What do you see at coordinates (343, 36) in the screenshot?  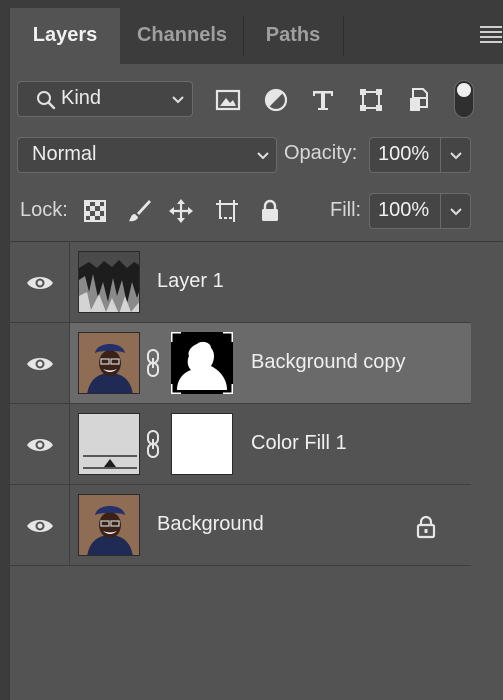 I see `tab-separator` at bounding box center [343, 36].